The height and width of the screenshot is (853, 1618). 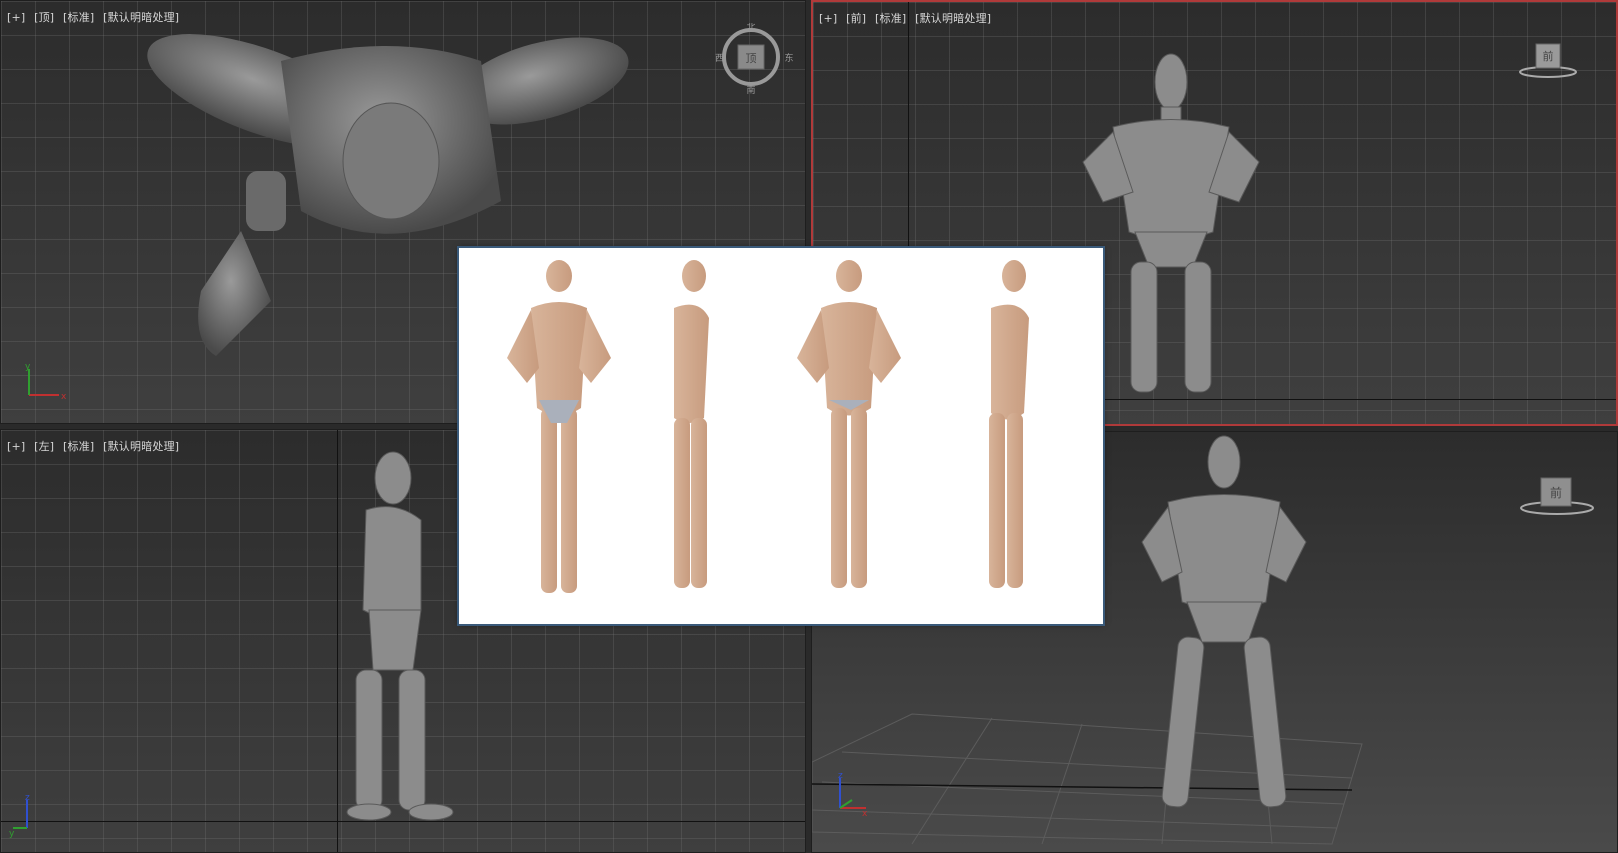 I want to click on viewcube-perspective: 前, so click(x=1557, y=497).